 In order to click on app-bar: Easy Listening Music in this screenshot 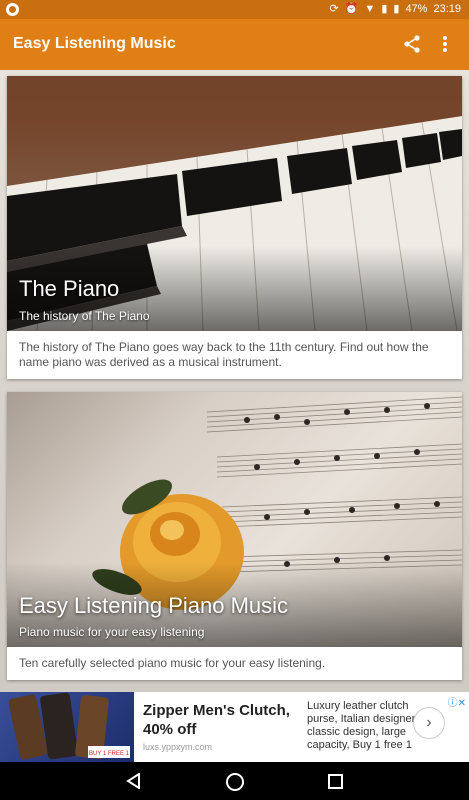, I will do `click(234, 44)`.